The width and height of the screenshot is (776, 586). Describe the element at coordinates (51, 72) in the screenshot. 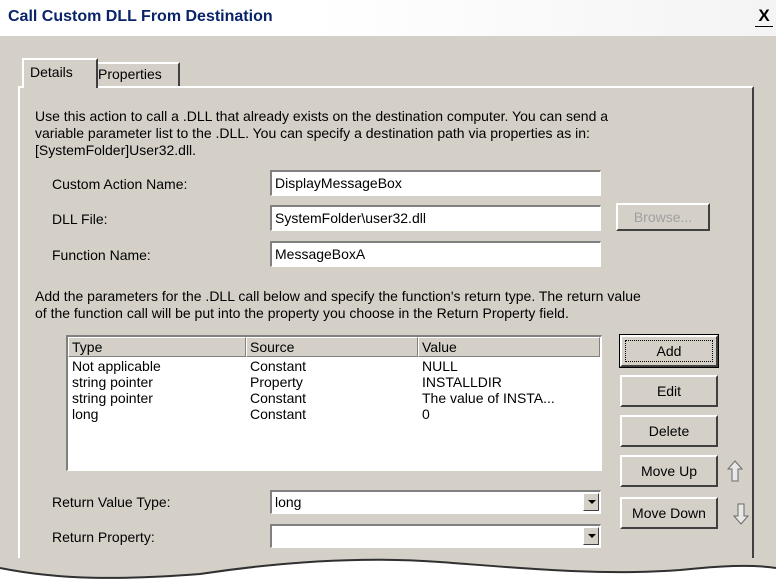

I see `tab-details-label: Details` at that location.